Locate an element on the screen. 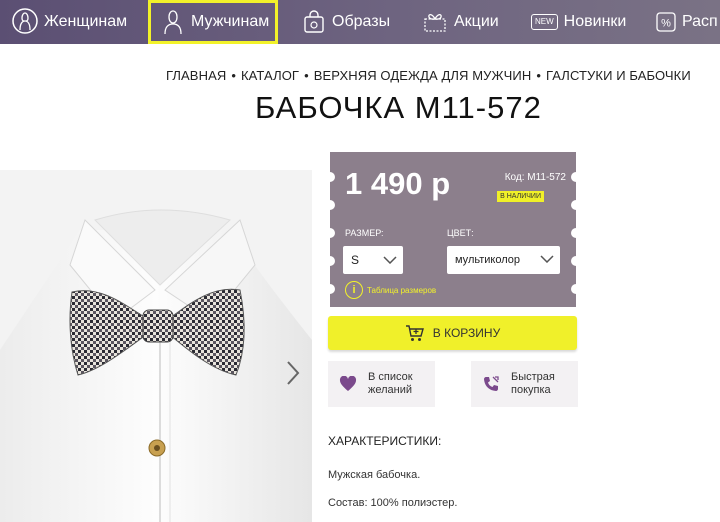 The image size is (720, 522). nav-item-sales: Акции is located at coordinates (460, 22).